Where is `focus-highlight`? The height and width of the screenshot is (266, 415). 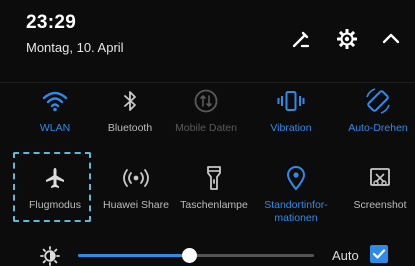
focus-highlight is located at coordinates (52, 187).